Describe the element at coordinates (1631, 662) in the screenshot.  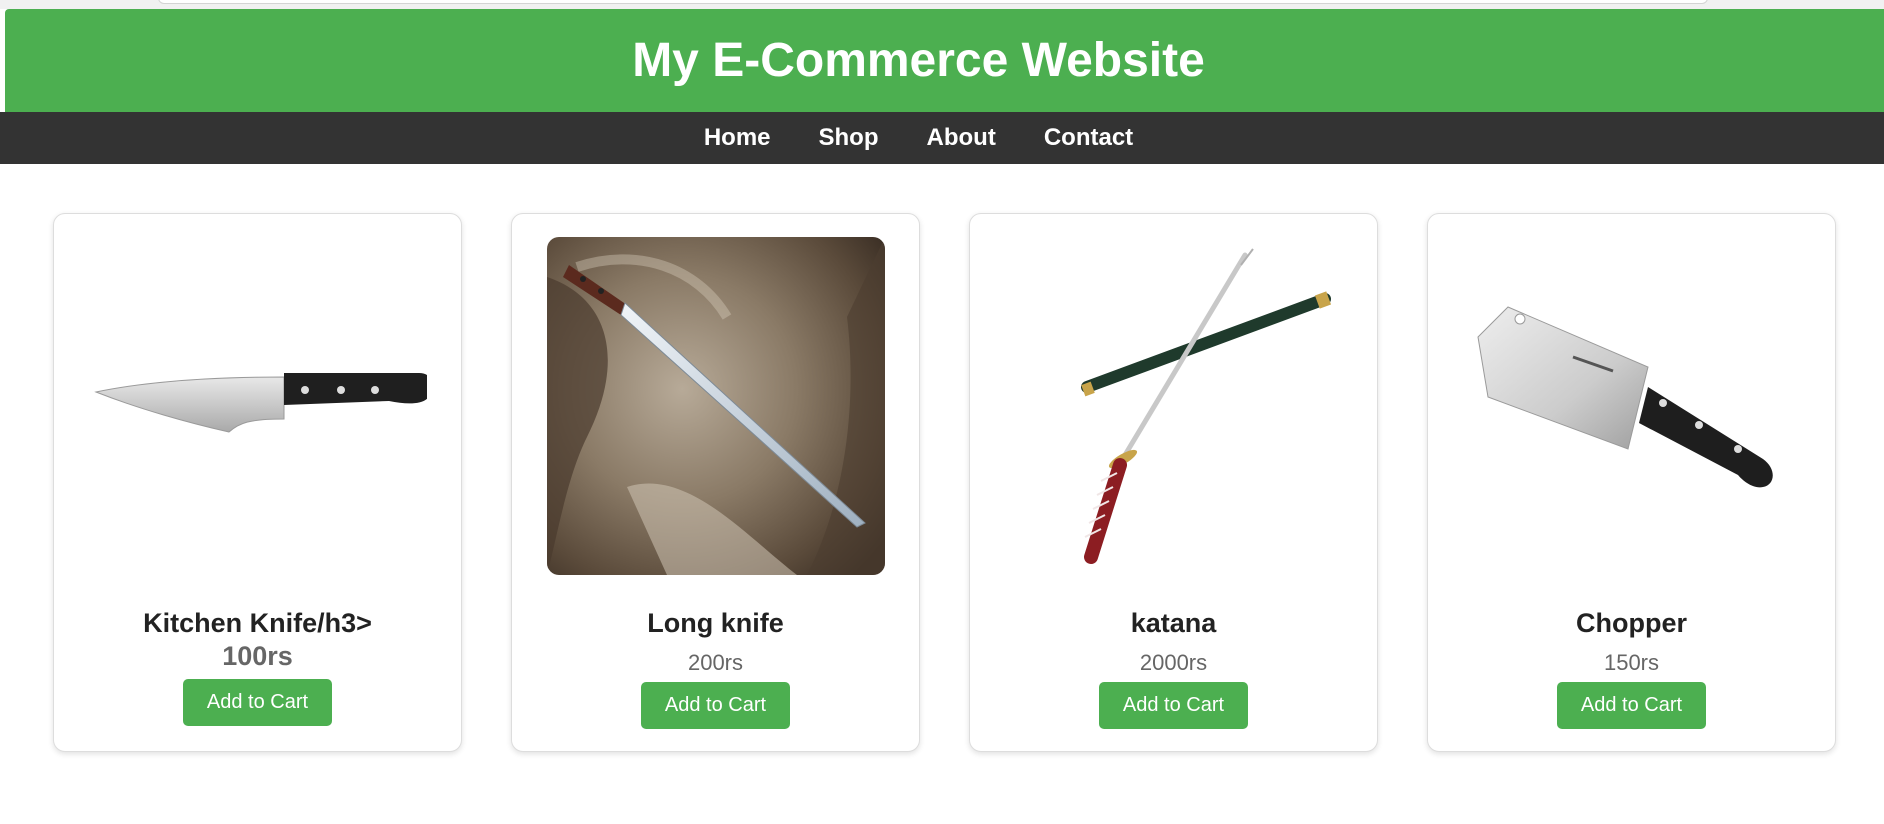
I see `product-price: 150rs` at that location.